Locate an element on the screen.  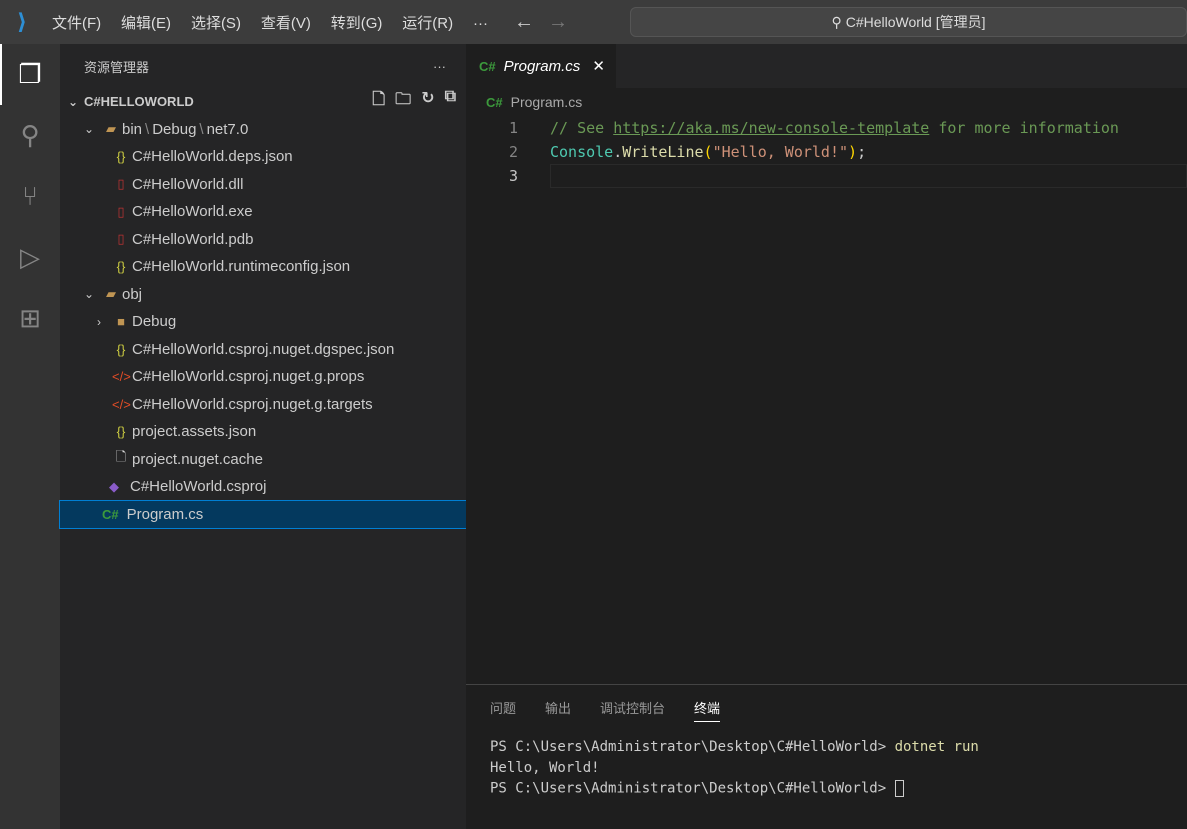
label: C#HelloWorld.deps.json is located at coordinates (212, 157).